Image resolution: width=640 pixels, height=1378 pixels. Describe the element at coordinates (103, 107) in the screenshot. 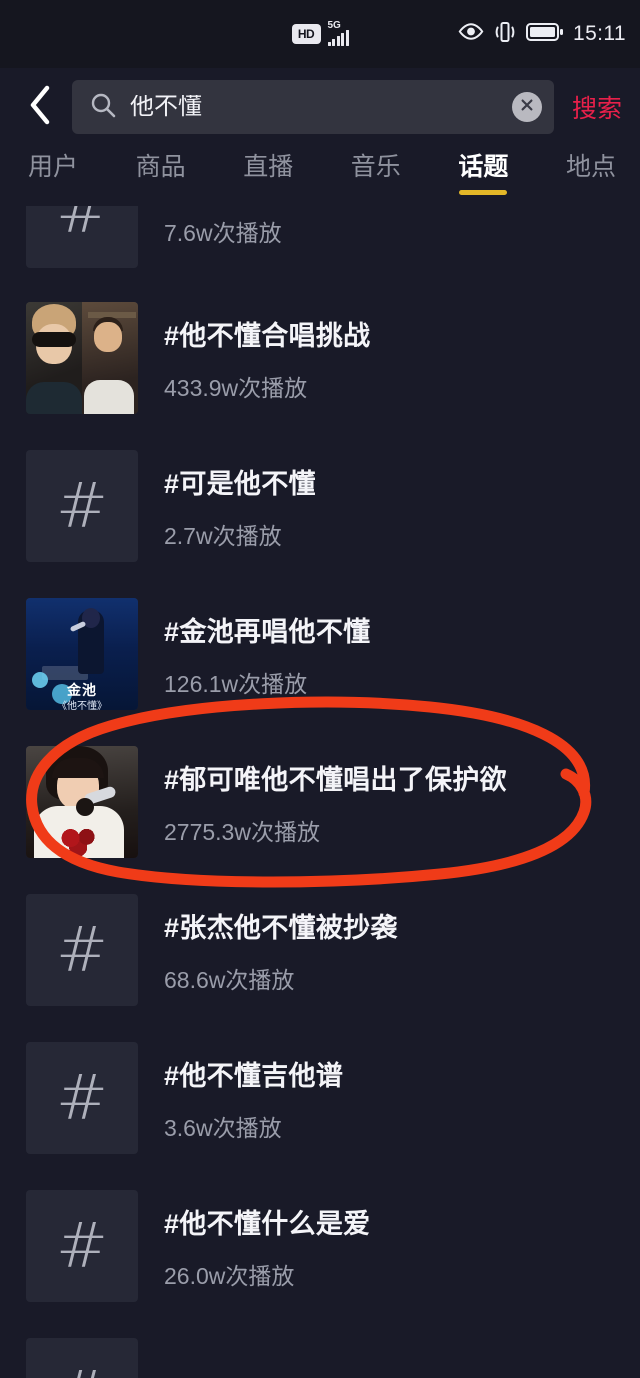

I see `search-icon` at that location.